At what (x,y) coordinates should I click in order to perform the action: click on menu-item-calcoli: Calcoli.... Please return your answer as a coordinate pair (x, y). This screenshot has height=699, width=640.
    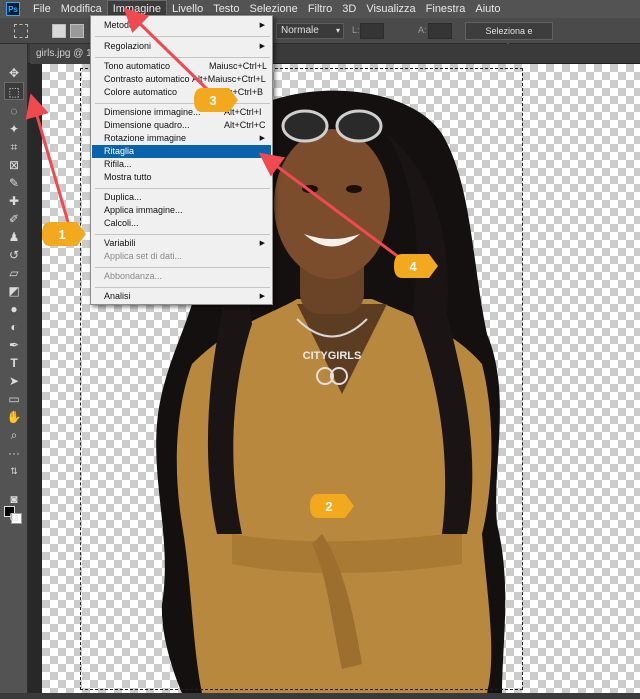
    Looking at the image, I should click on (181, 223).